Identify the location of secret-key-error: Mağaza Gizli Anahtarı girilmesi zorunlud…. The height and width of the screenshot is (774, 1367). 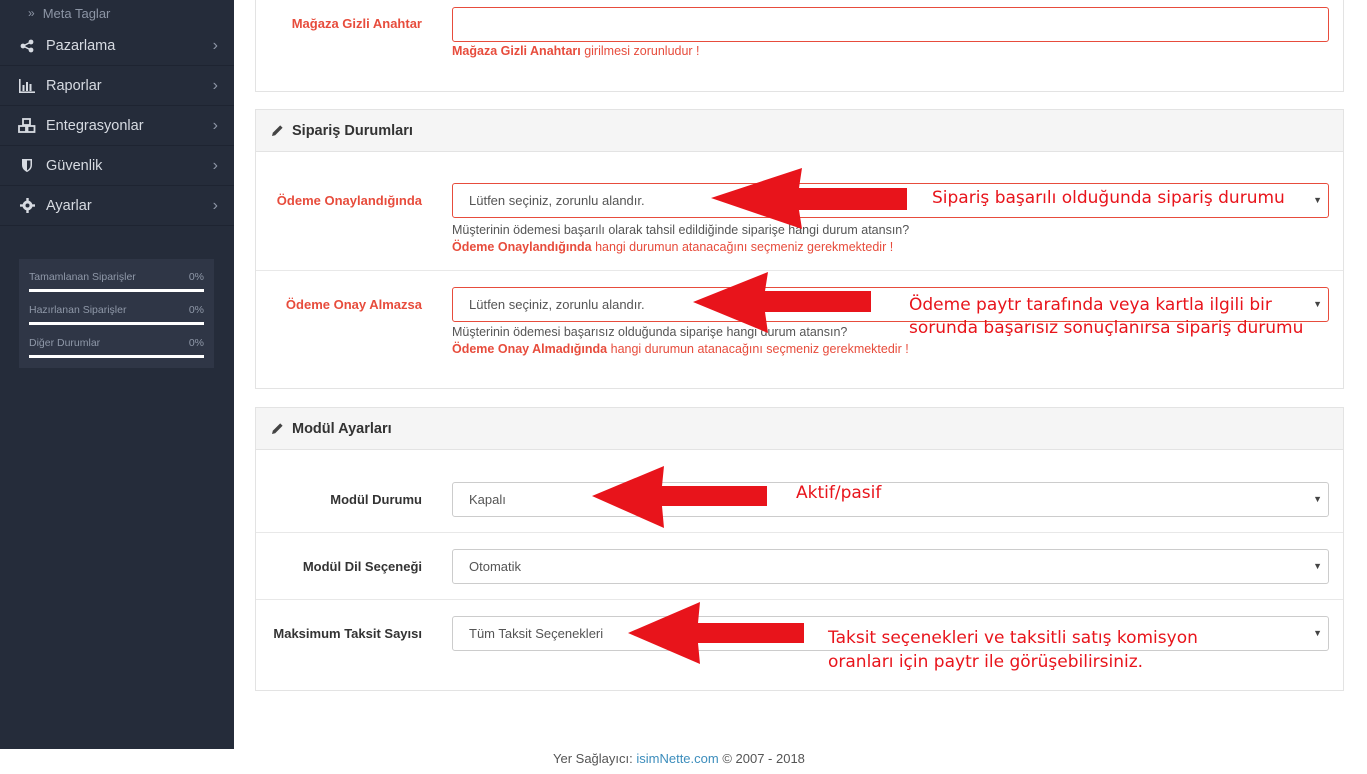
(576, 51).